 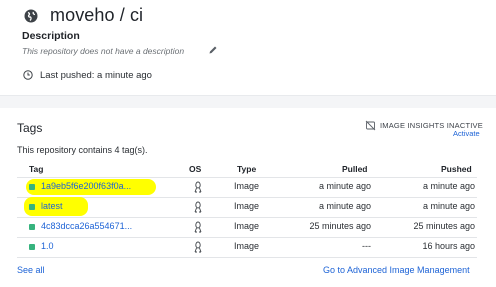 I want to click on see-all-link: See all, so click(x=31, y=270).